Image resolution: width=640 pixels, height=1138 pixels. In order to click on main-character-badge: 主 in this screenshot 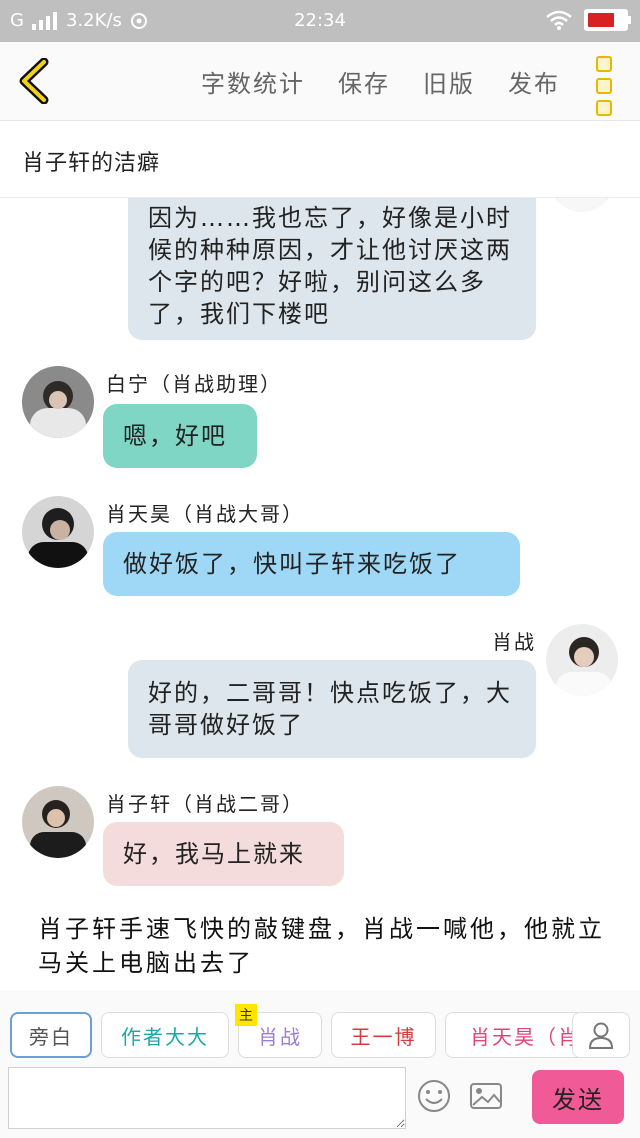, I will do `click(246, 1015)`.